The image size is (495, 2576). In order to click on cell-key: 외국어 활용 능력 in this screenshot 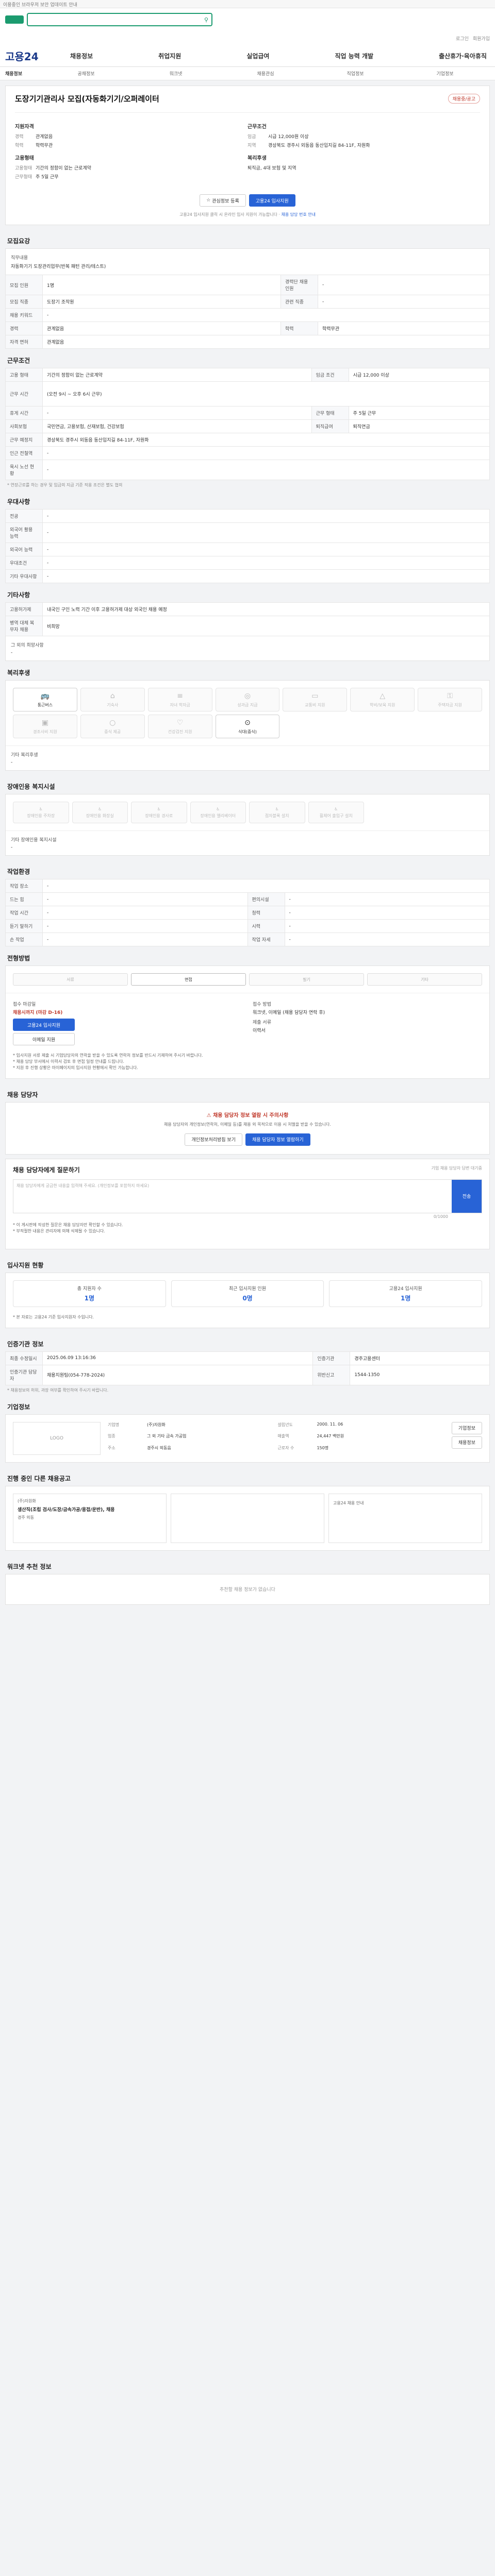, I will do `click(24, 532)`.